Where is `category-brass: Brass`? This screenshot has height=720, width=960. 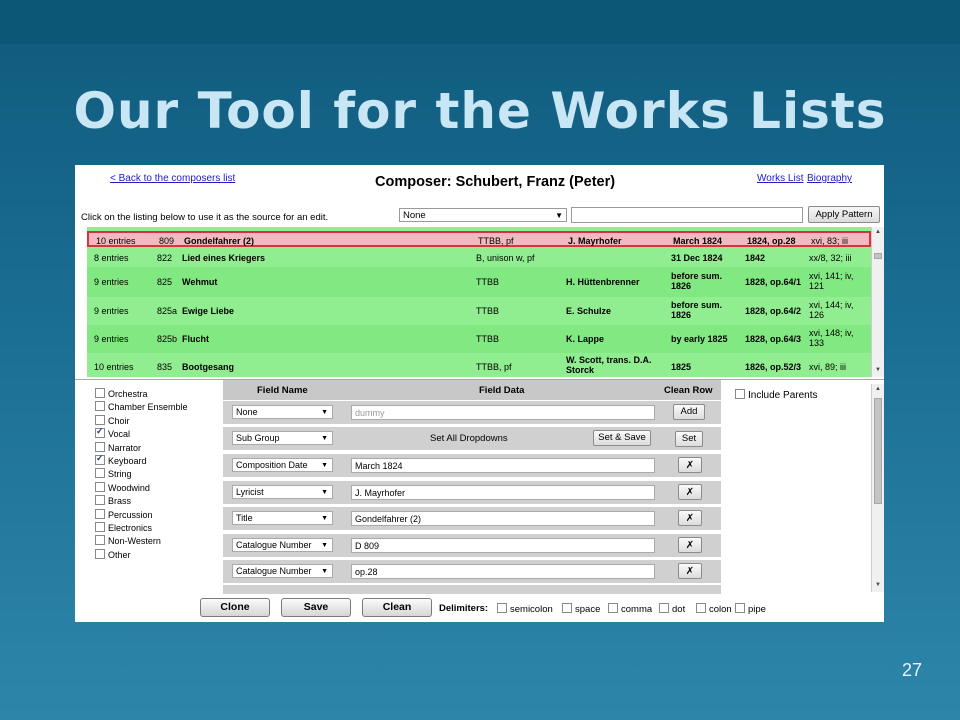 category-brass: Brass is located at coordinates (113, 500).